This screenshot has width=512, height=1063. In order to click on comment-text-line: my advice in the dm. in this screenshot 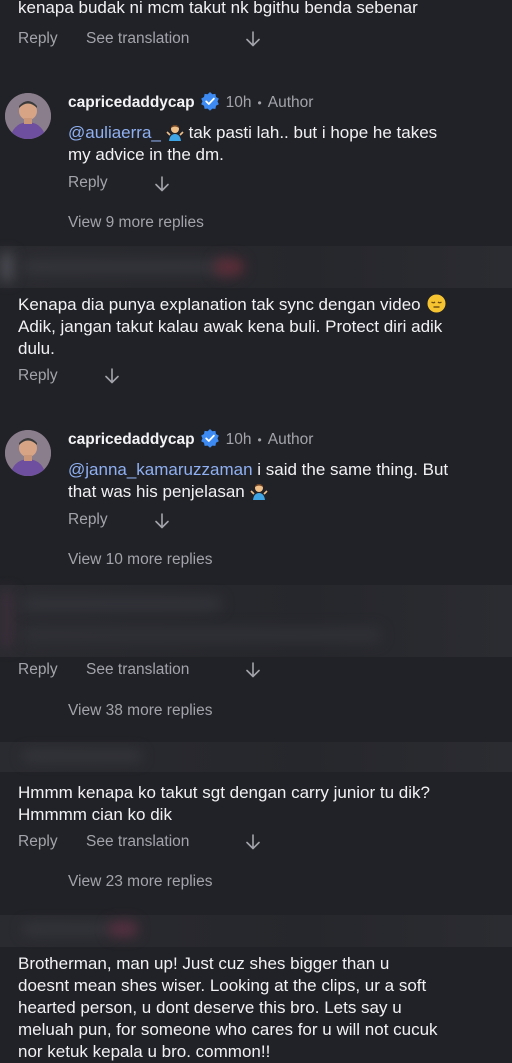, I will do `click(146, 154)`.